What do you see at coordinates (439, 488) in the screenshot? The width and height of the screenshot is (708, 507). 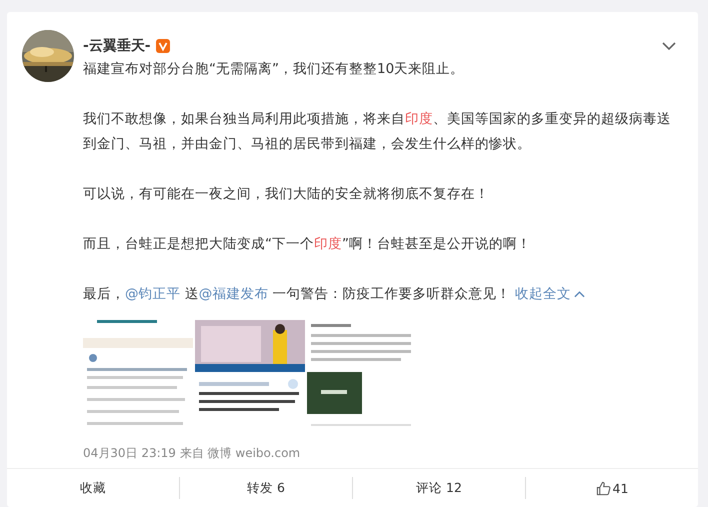 I see `comment-button: 评论 12` at bounding box center [439, 488].